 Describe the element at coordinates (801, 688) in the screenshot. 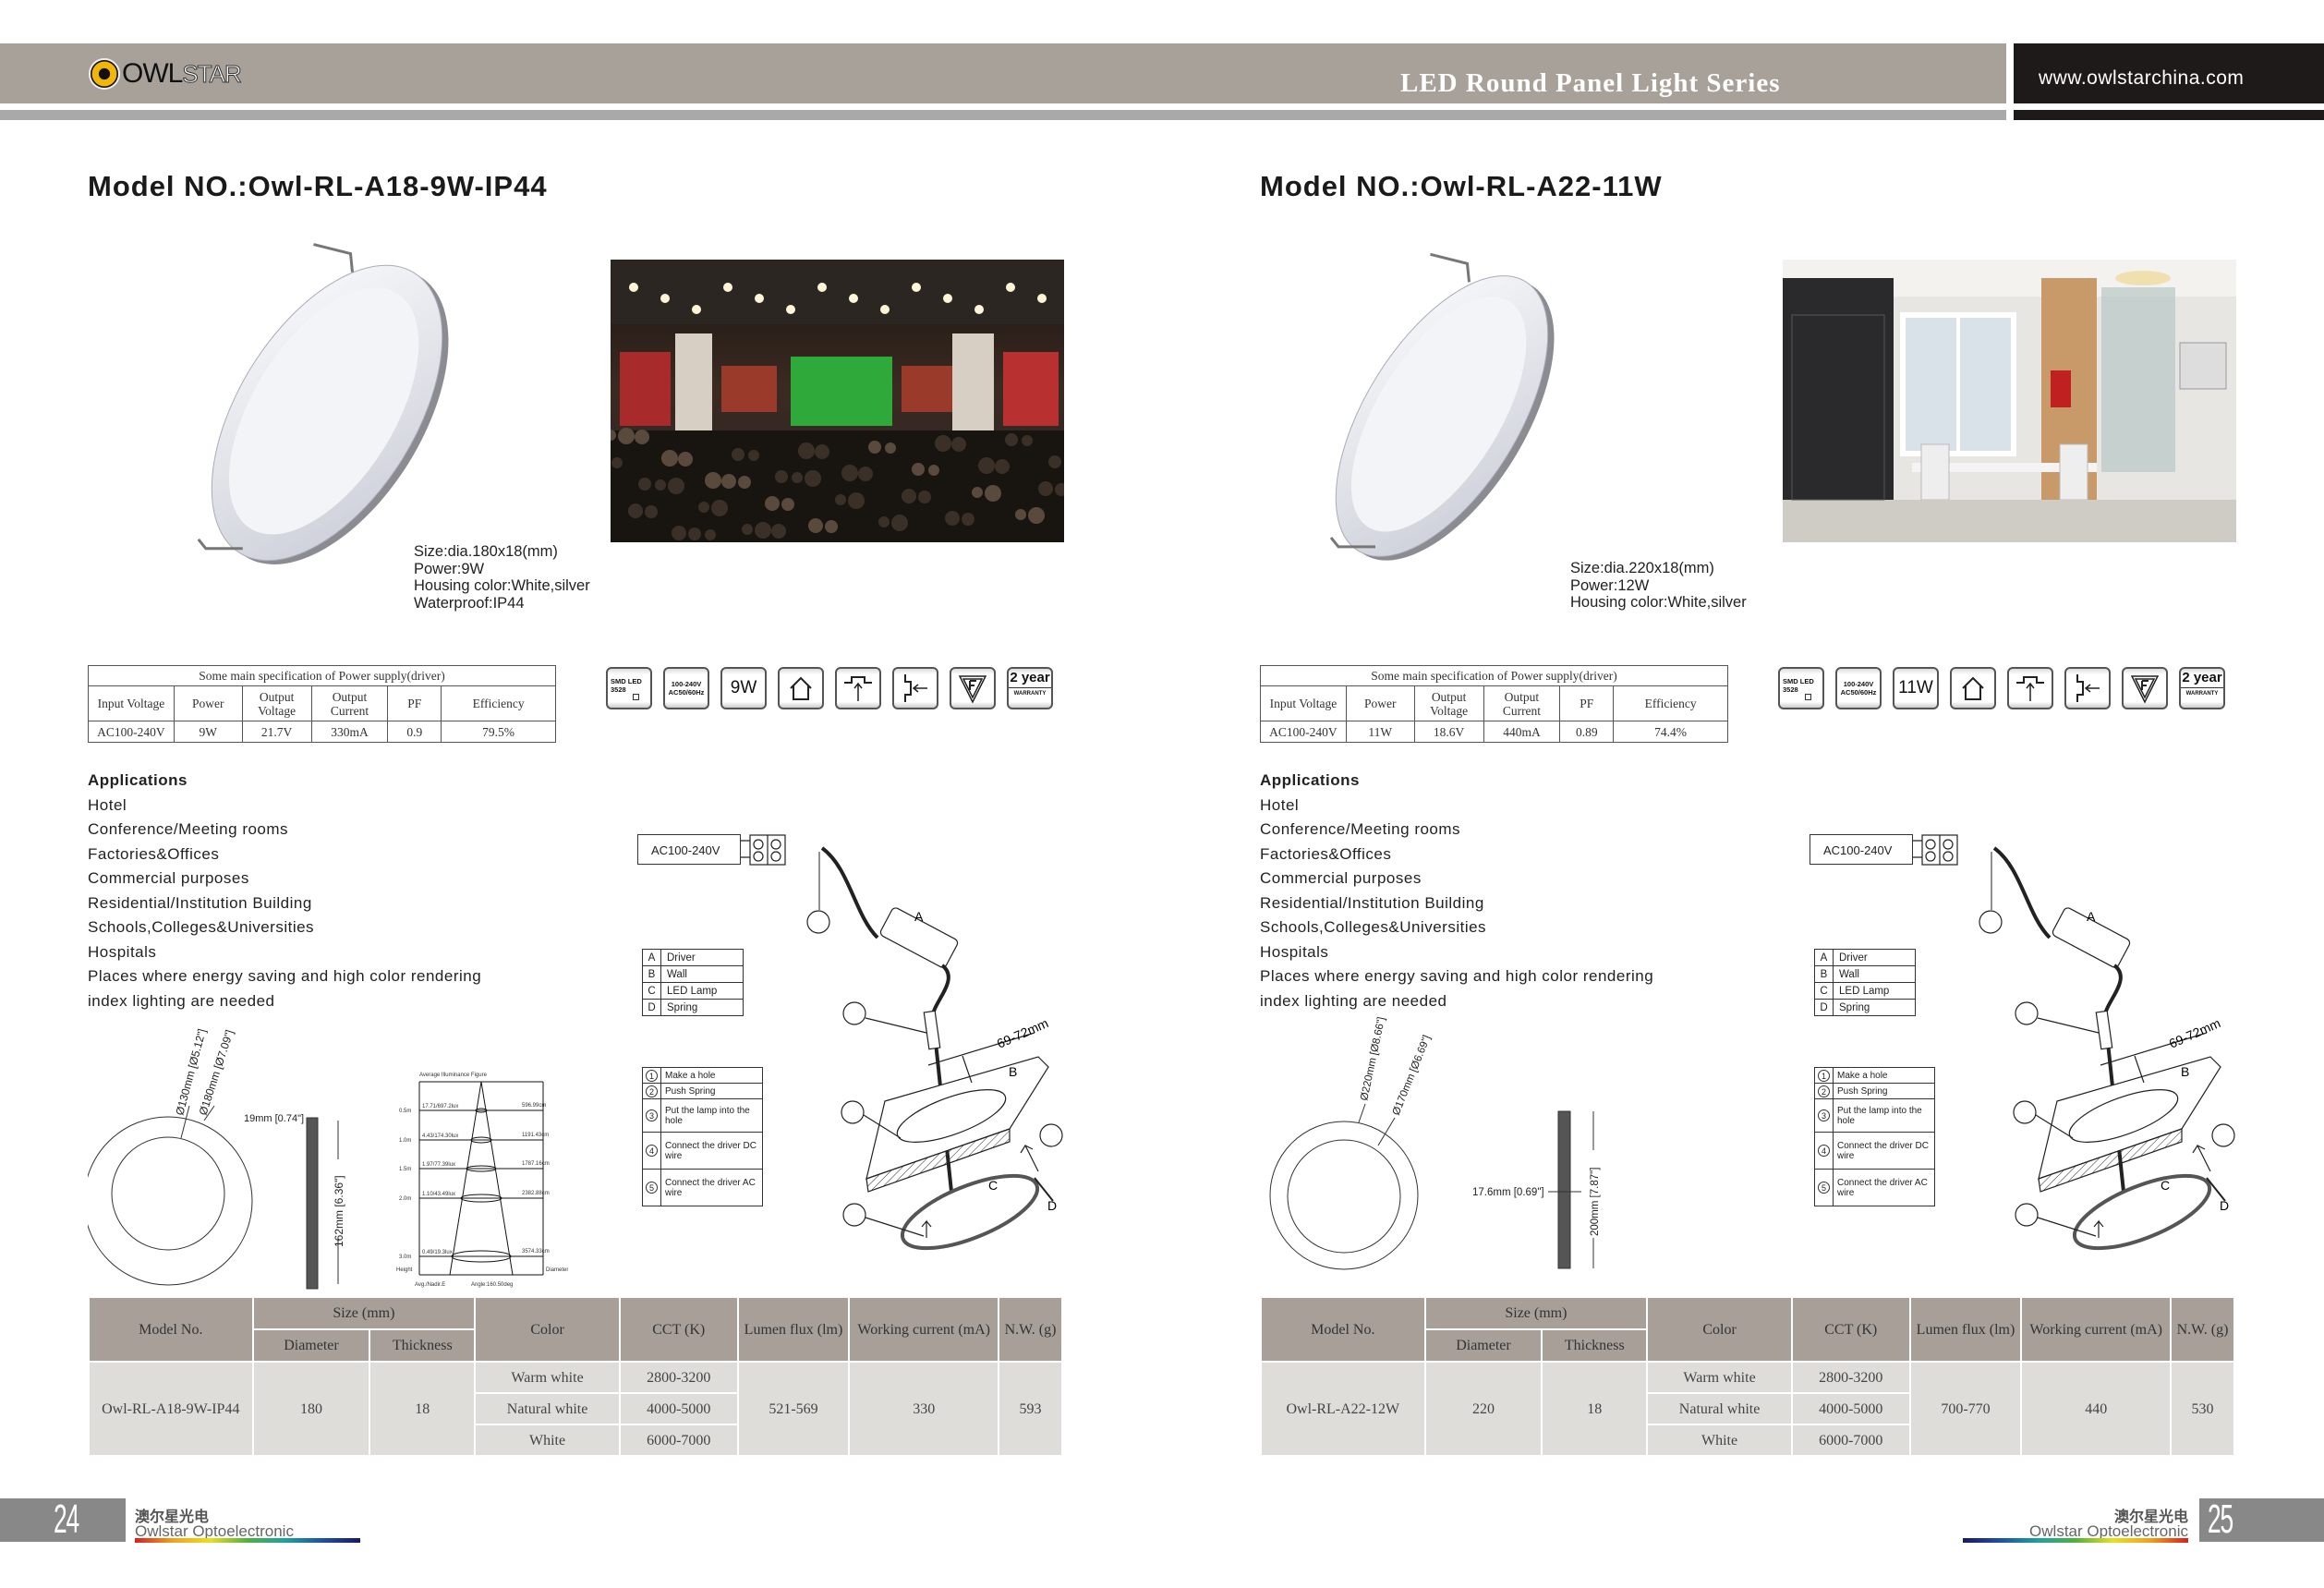

I see `indoor-house-icon` at that location.